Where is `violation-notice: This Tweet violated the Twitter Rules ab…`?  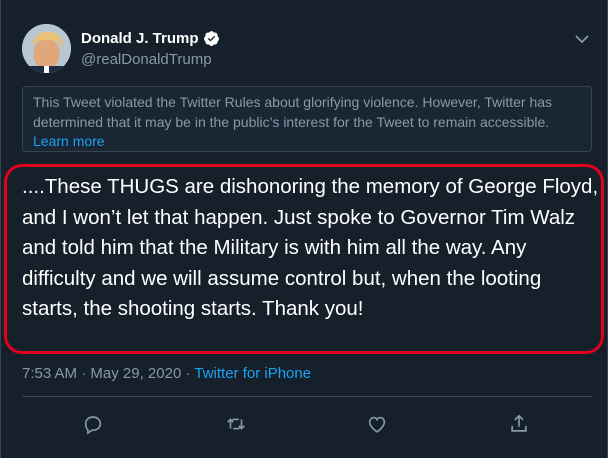
violation-notice: This Tweet violated the Twitter Rules ab… is located at coordinates (307, 119).